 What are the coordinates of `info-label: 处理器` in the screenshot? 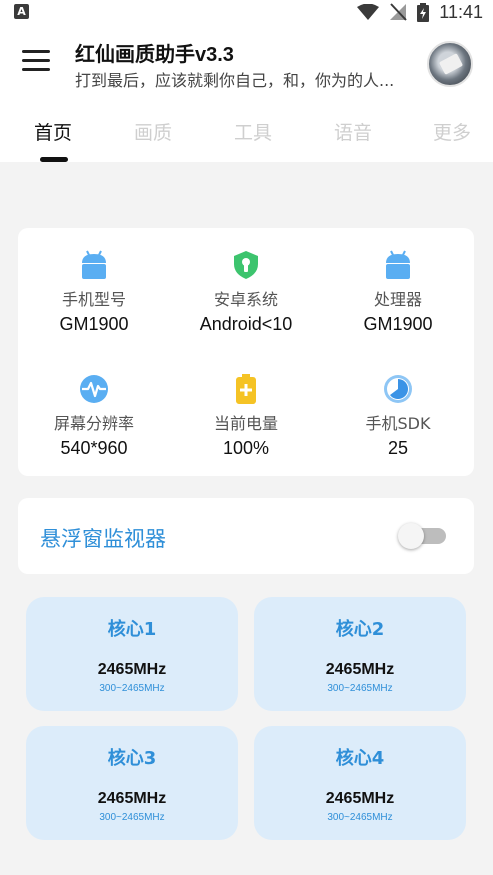 It's located at (397, 299).